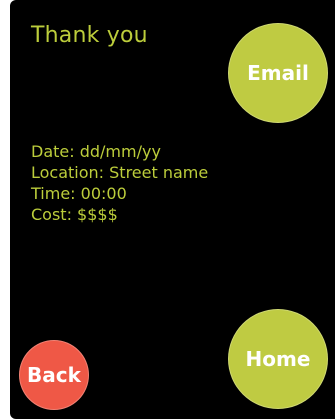 Image resolution: width=335 pixels, height=419 pixels. I want to click on detail-time: Time: 00:00, so click(79, 193).